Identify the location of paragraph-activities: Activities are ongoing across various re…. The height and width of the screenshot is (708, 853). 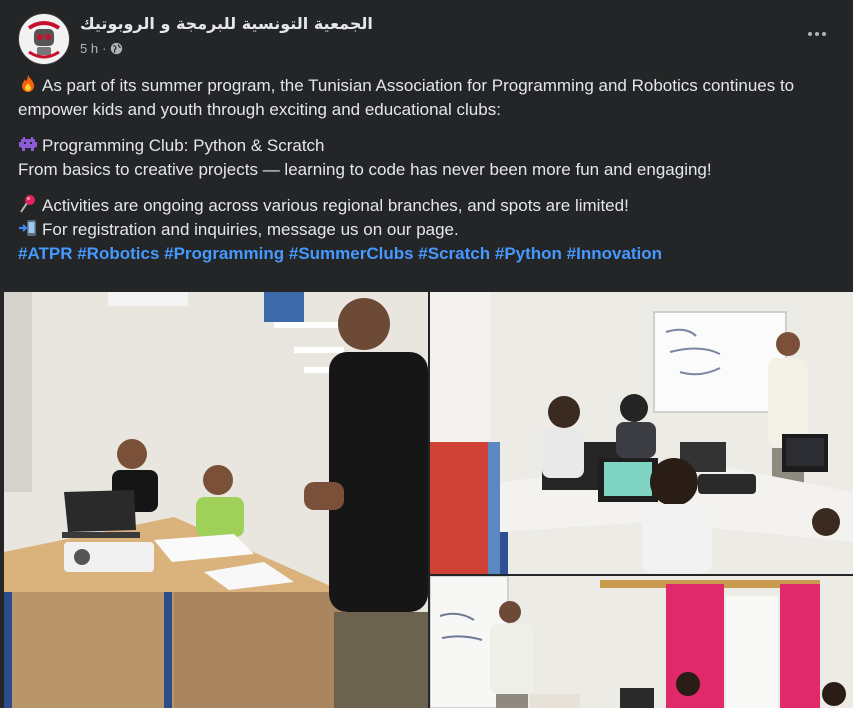
(428, 206).